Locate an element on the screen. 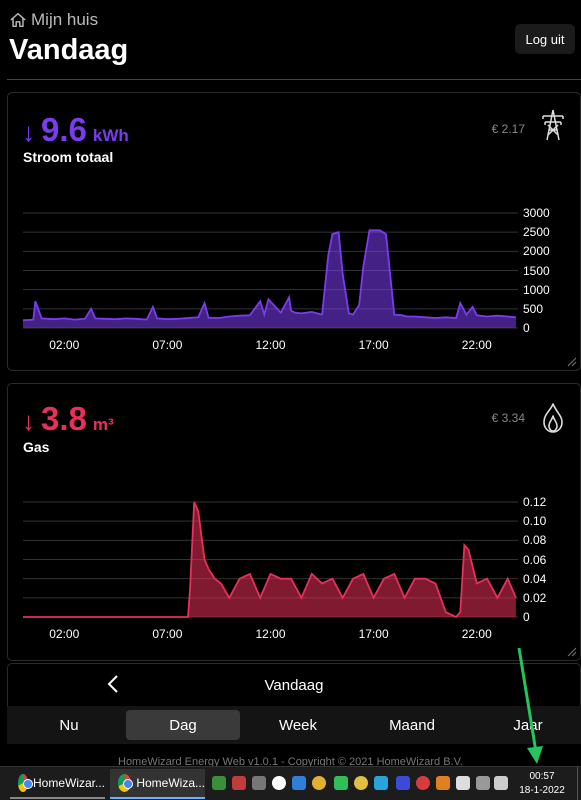 The image size is (581, 800). gas-ytick-label: 0.06 is located at coordinates (535, 559).